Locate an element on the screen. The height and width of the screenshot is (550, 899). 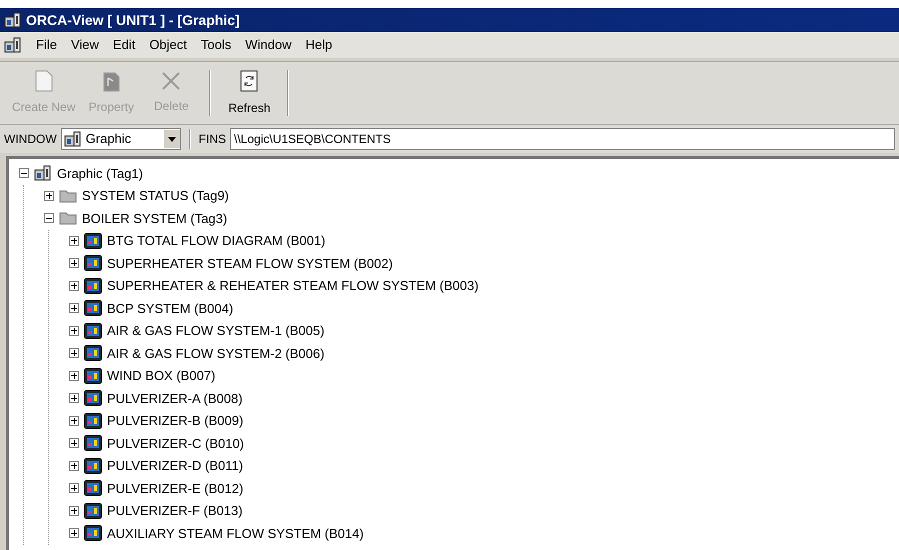
tree-item: BCP SYSTEM (B004) is located at coordinates (170, 308).